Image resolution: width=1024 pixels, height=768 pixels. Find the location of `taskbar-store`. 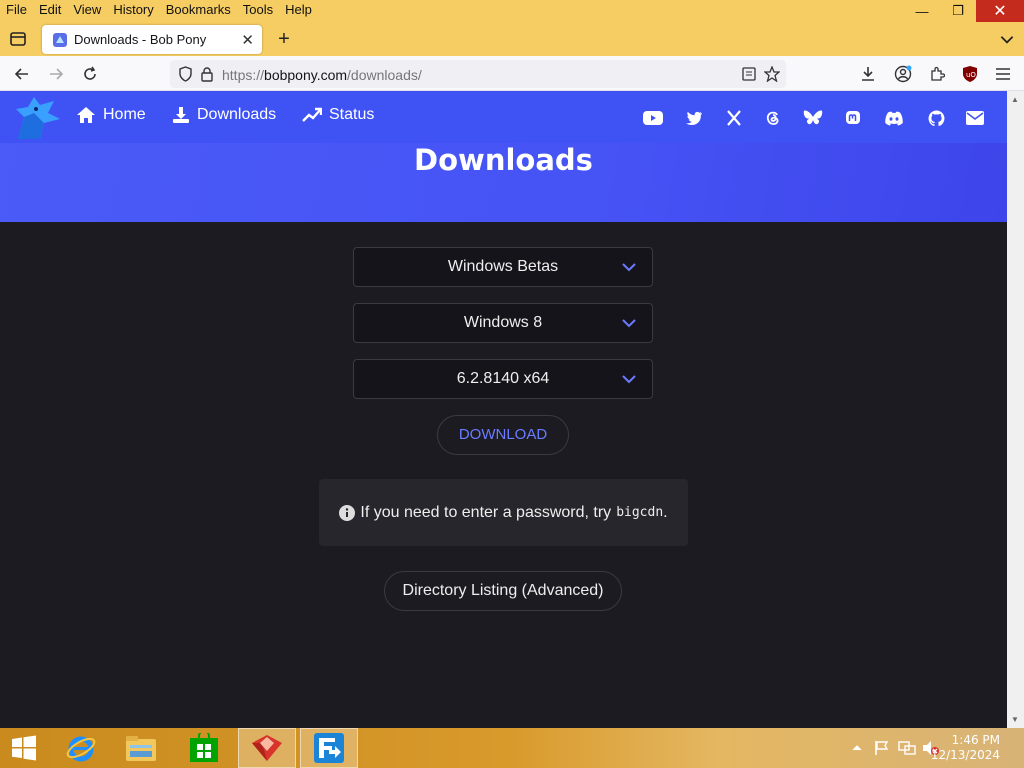

taskbar-store is located at coordinates (204, 748).